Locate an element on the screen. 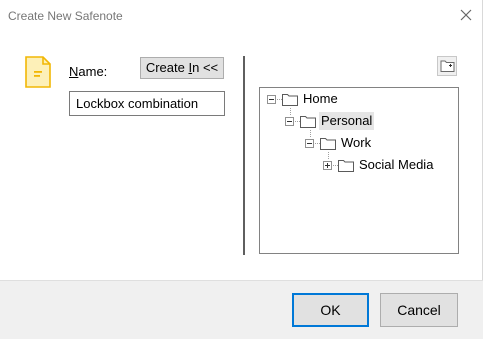 The image size is (483, 339). name-label-text: ame: is located at coordinates (93, 71).